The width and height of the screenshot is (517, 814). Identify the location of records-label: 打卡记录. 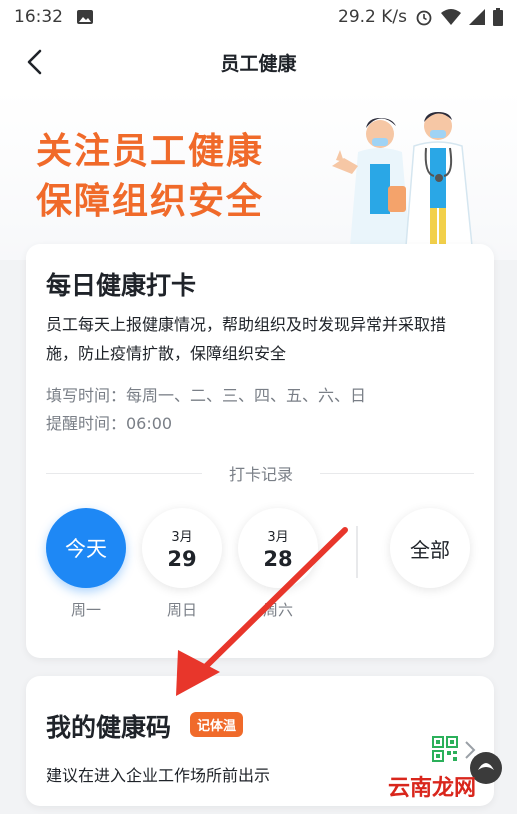
(261, 473).